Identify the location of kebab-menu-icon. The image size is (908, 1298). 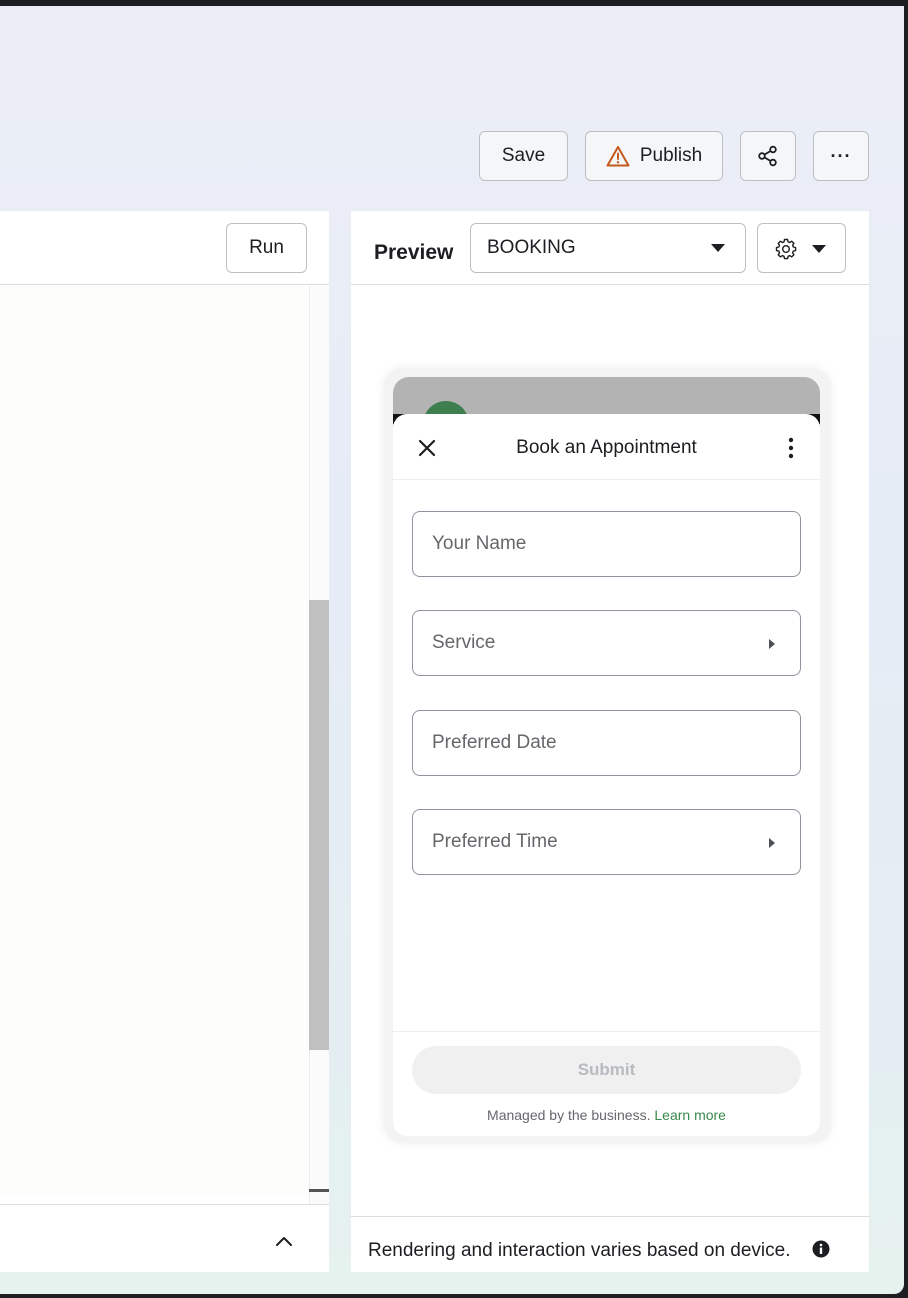
(791, 448).